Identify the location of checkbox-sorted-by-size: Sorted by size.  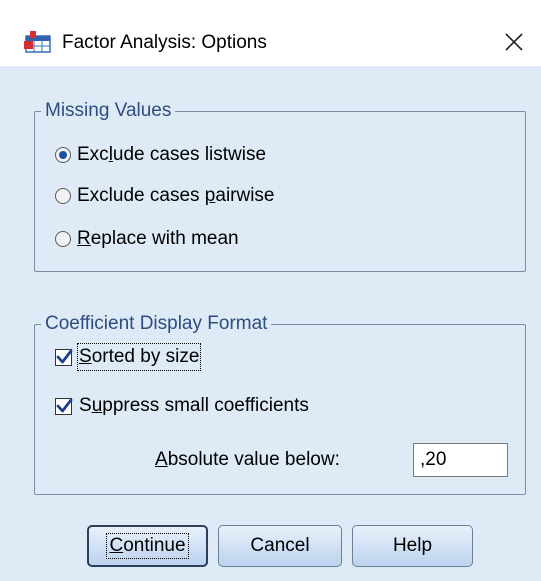
(128, 357).